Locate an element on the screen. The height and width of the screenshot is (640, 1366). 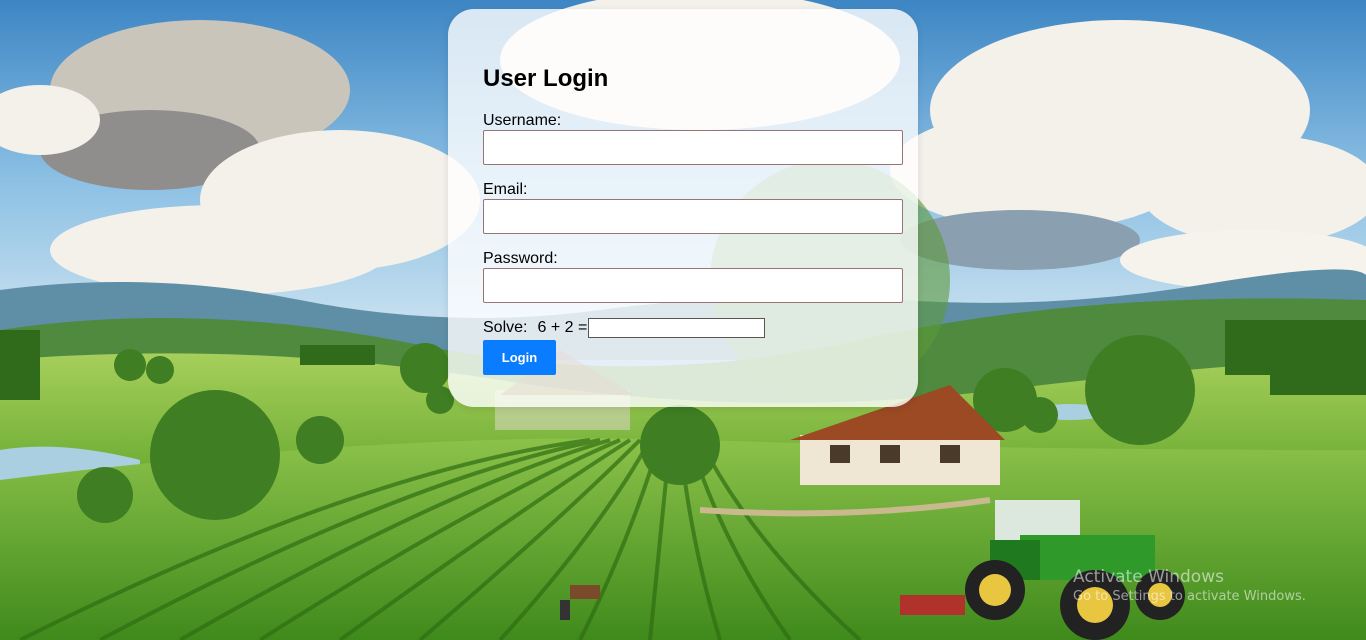
password-label: Password: is located at coordinates (520, 258).